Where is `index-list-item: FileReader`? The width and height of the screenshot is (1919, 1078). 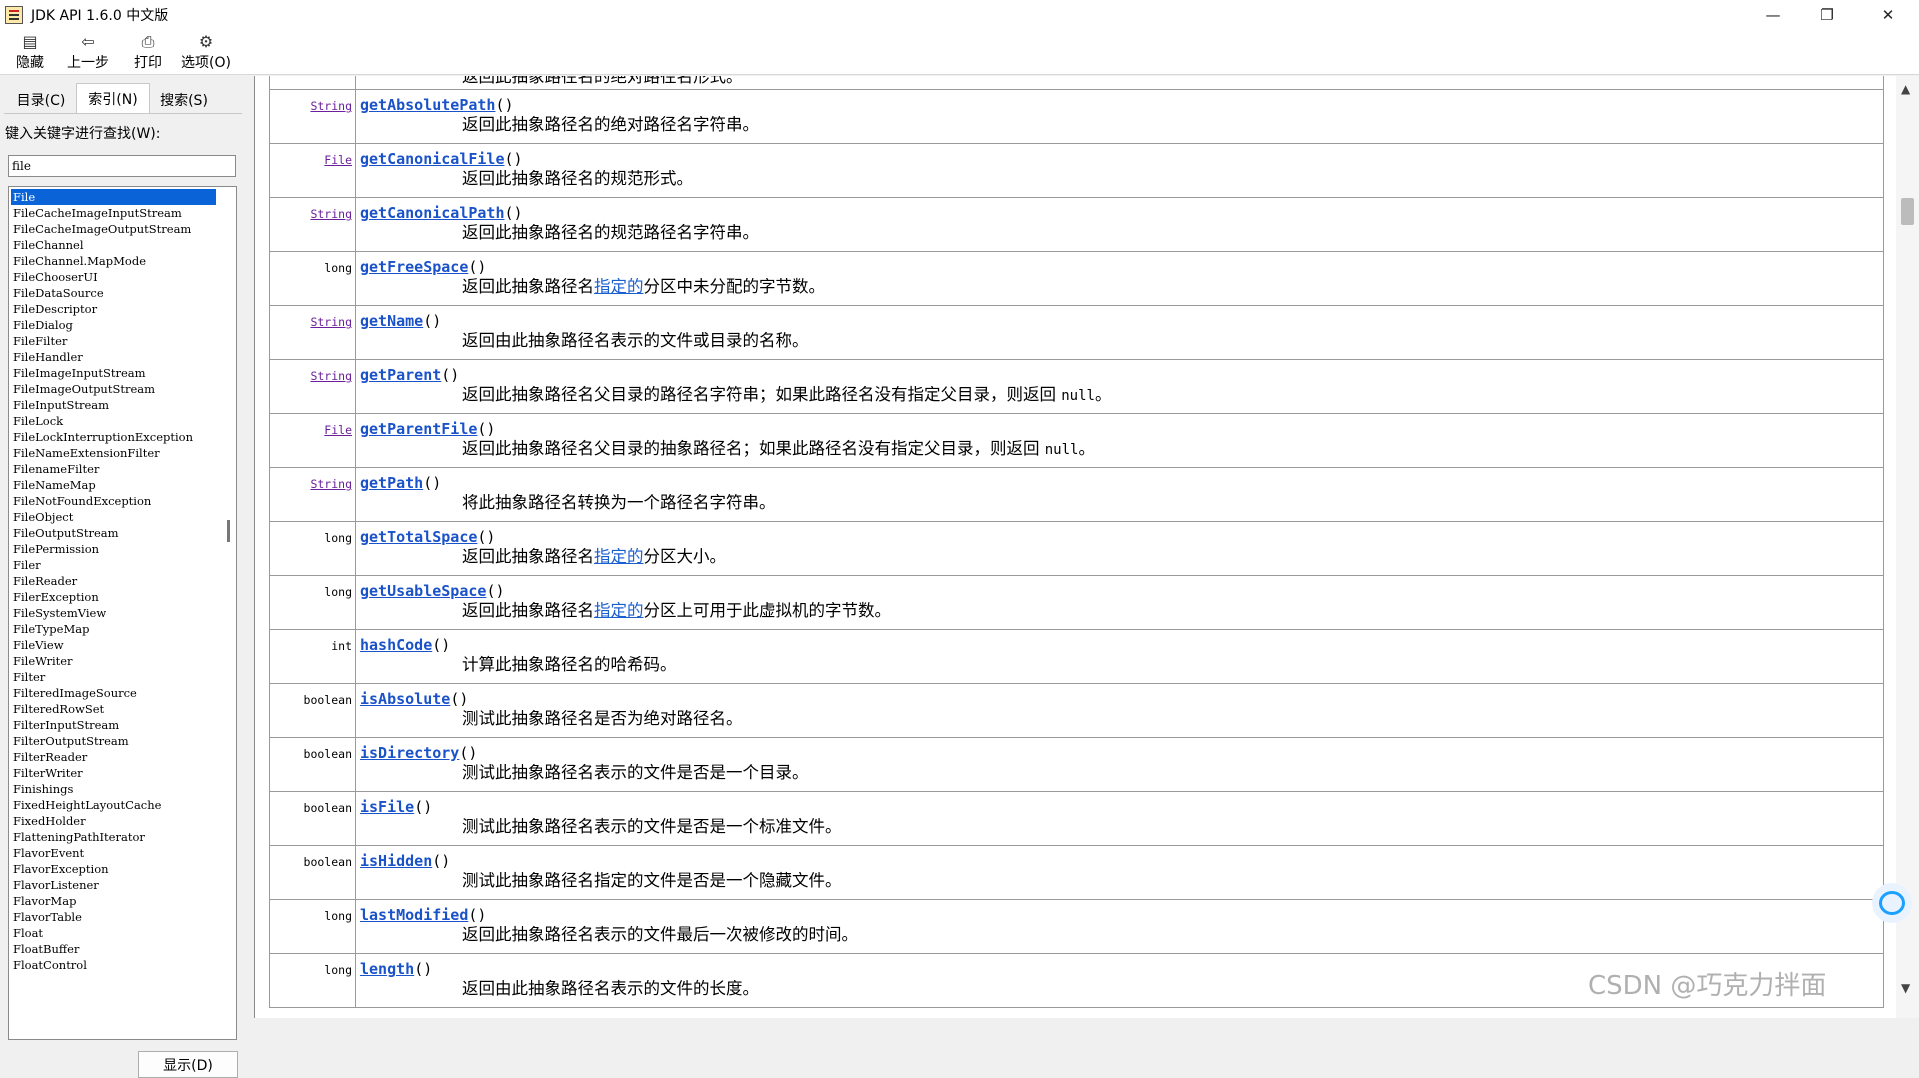
index-list-item: FileReader is located at coordinates (113, 581).